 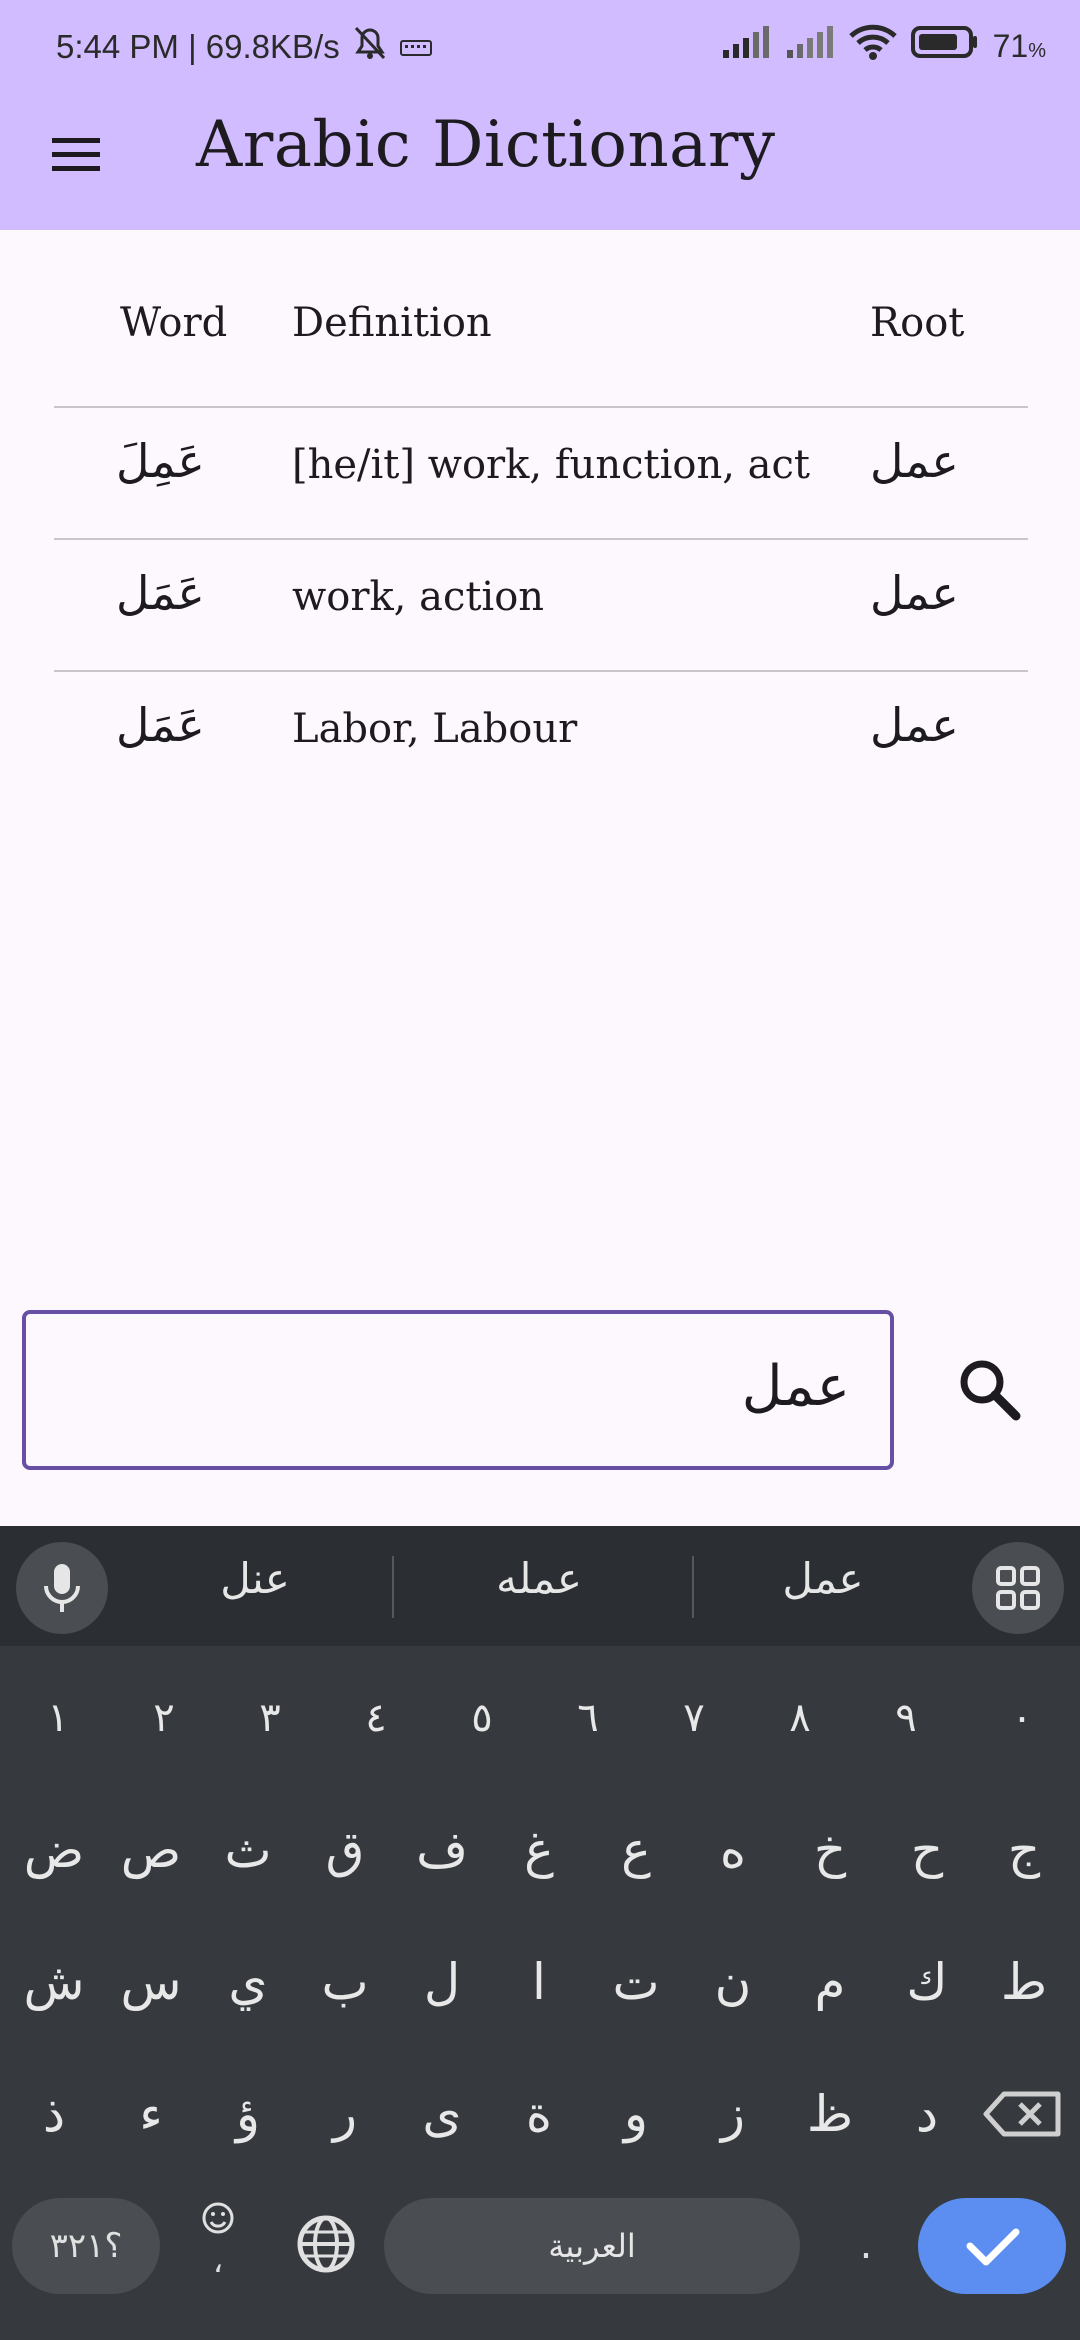 I want to click on status-left: 5:44 PM | 69.8KB/s, so click(x=244, y=47).